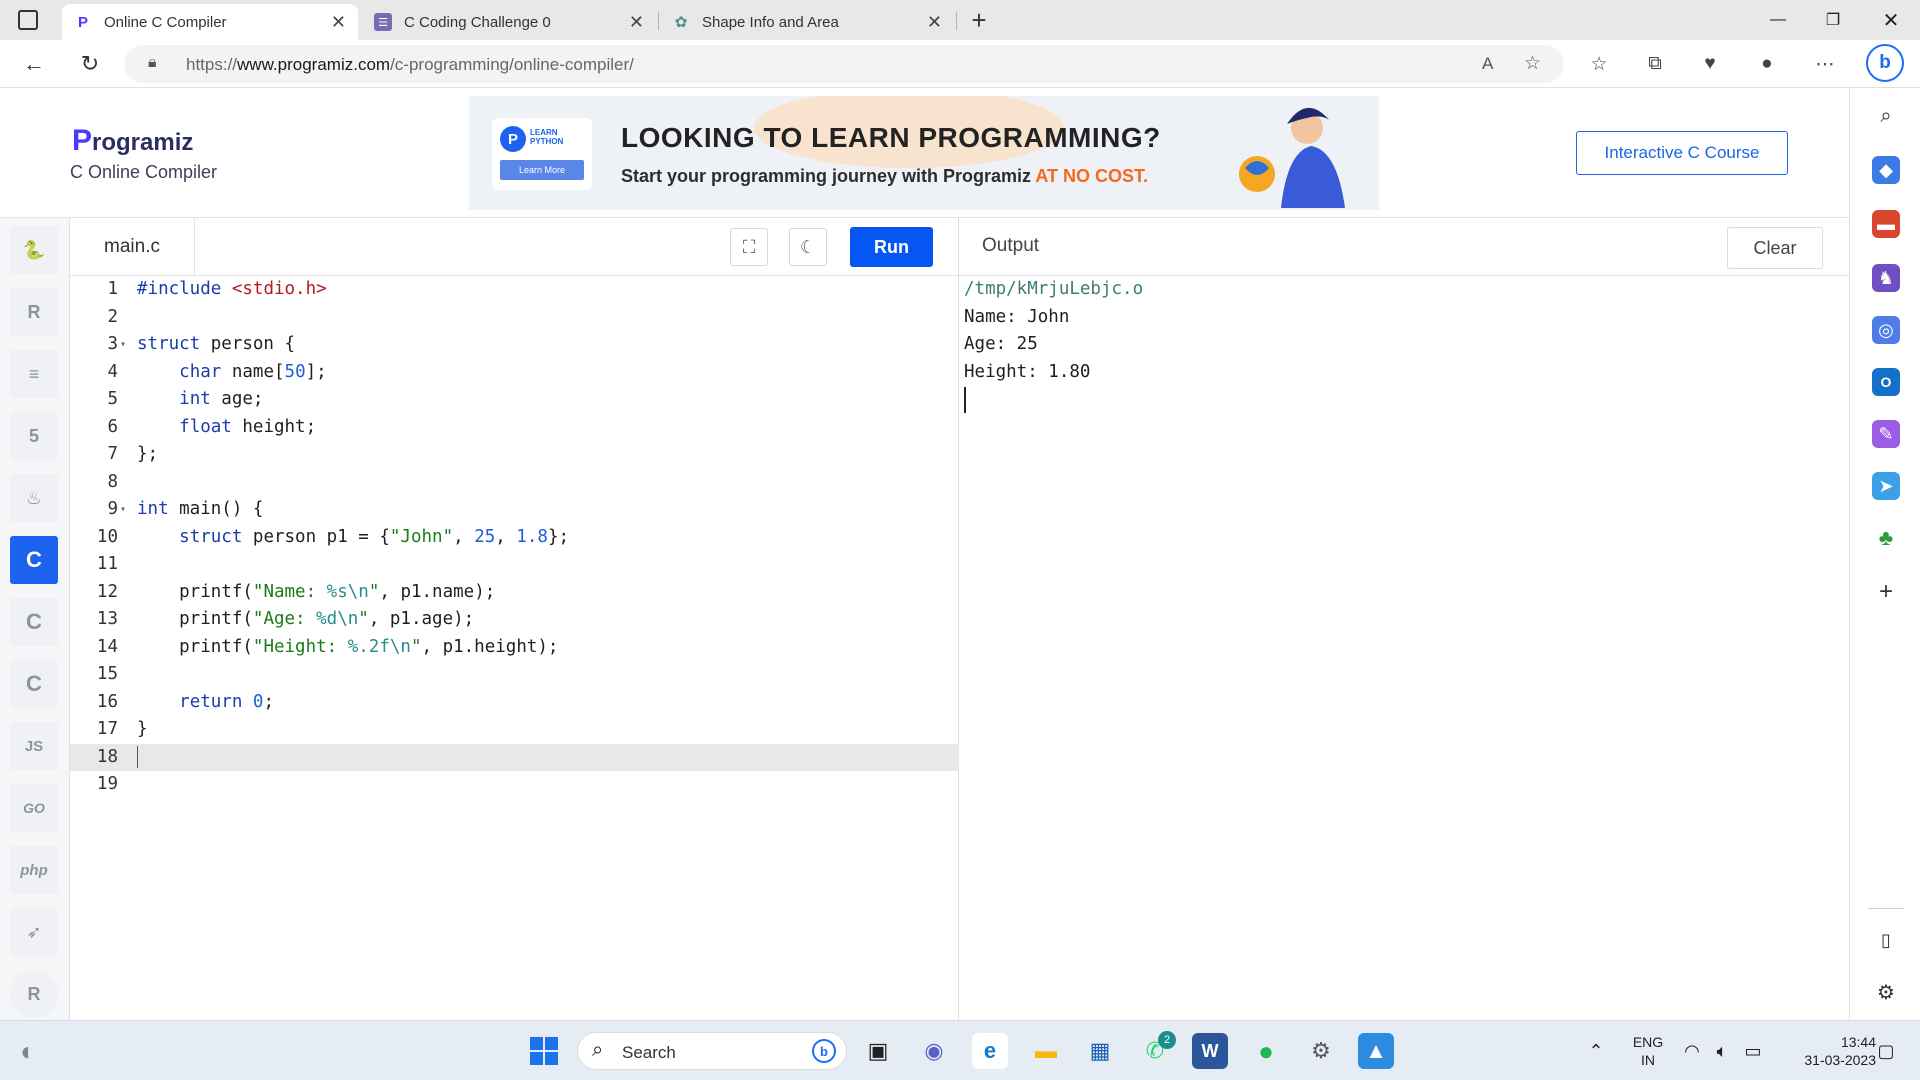 This screenshot has width=1920, height=1080. Describe the element at coordinates (122, 729) in the screenshot. I see `code-line: 17}` at that location.